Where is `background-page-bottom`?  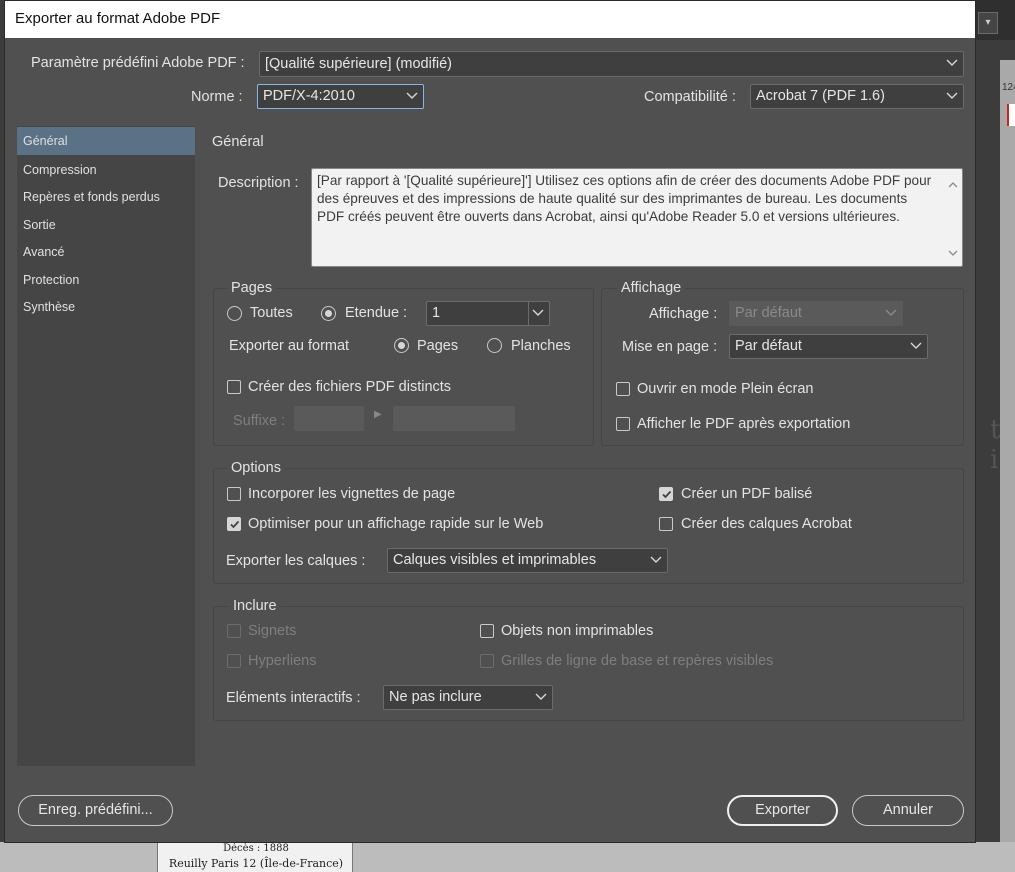
background-page-bottom is located at coordinates (507, 857).